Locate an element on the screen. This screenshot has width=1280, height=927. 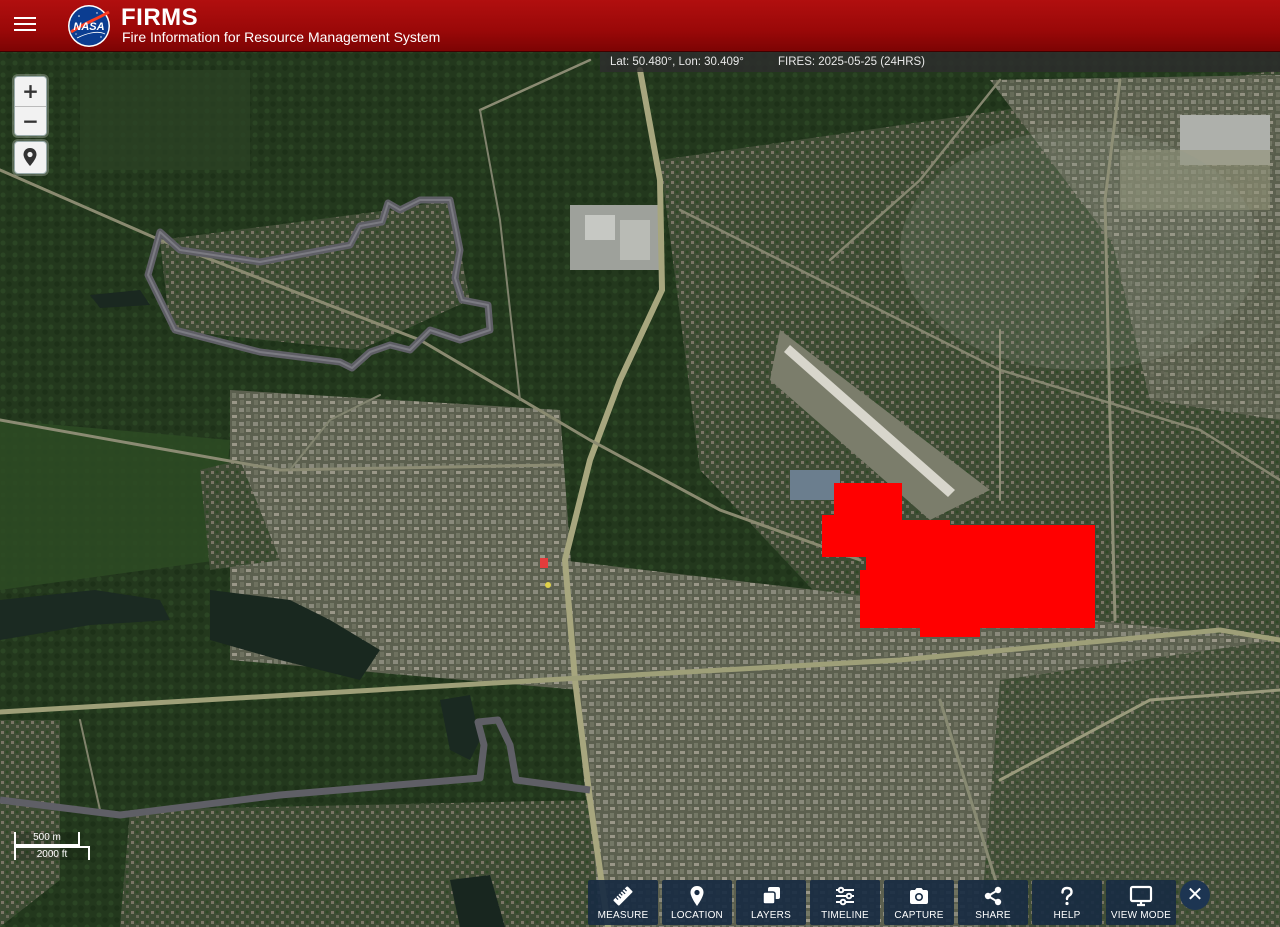
question-icon is located at coordinates (1067, 896).